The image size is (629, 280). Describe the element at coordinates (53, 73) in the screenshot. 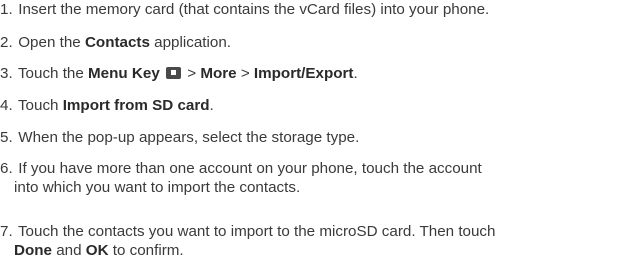

I see `step-text-pre: Touch the` at that location.